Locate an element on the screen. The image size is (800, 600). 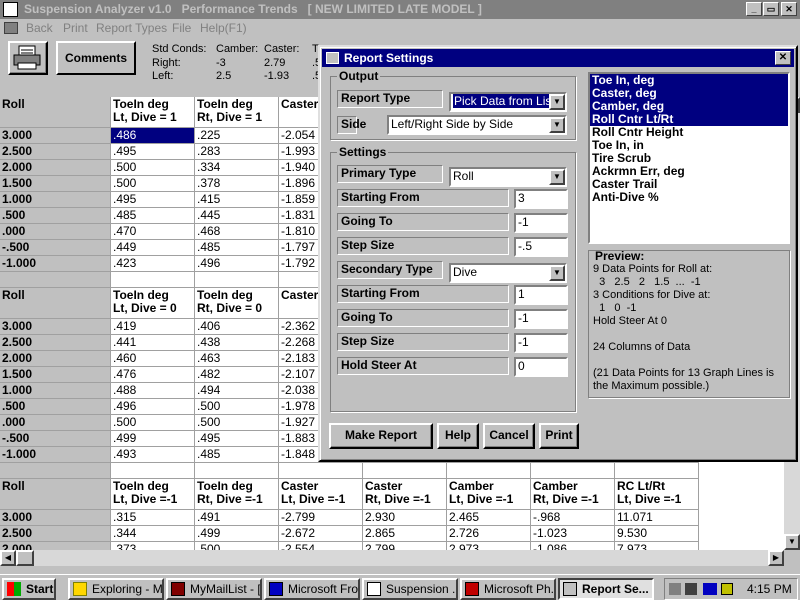
scroll-down-icon: ▼ is located at coordinates (792, 542).